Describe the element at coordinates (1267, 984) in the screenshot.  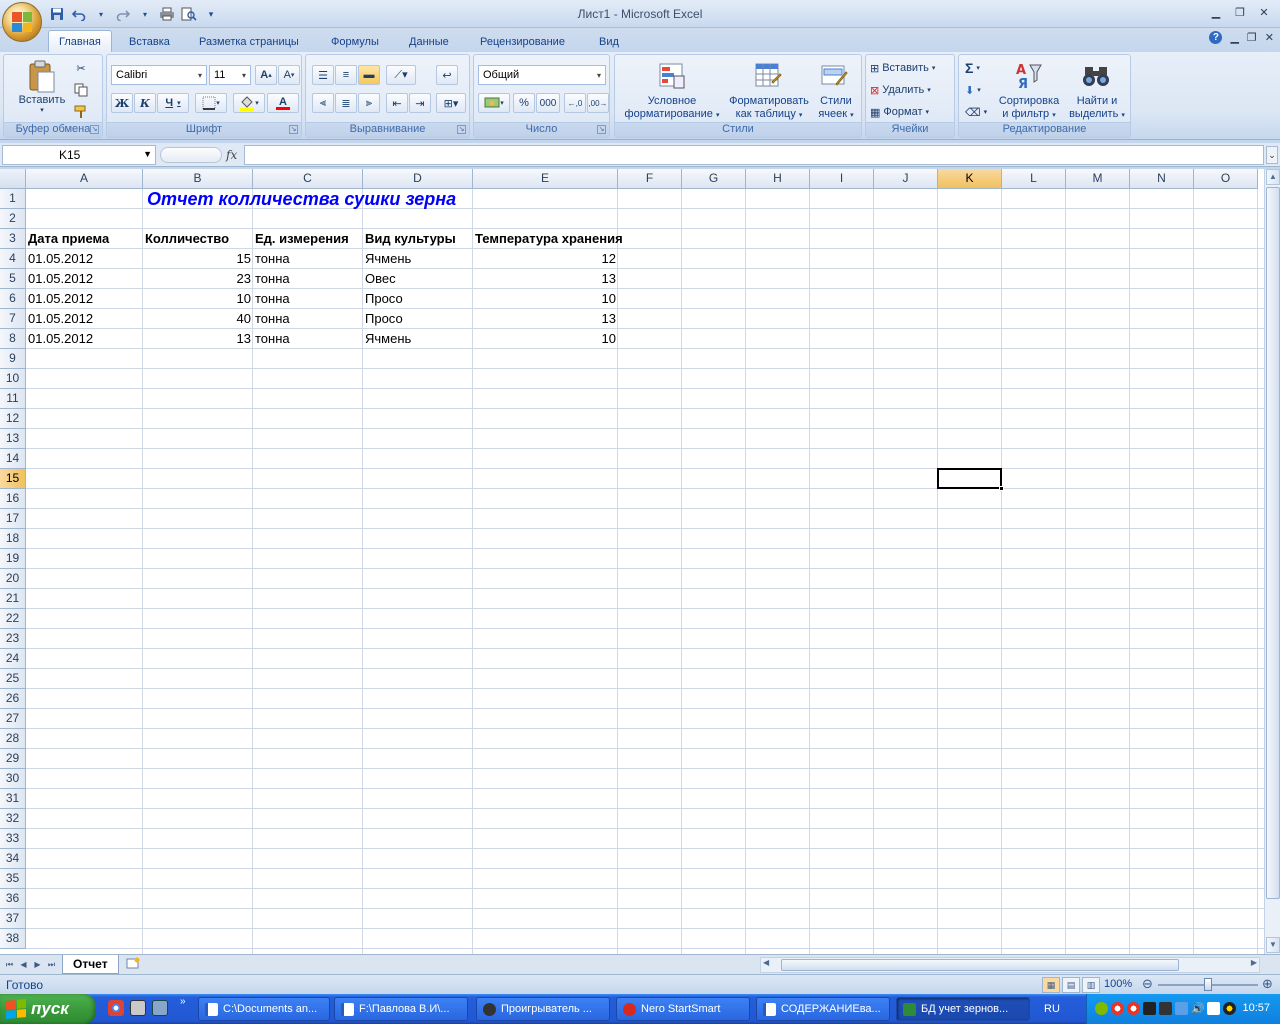
I see `zoom-in-icon: ⊕` at that location.